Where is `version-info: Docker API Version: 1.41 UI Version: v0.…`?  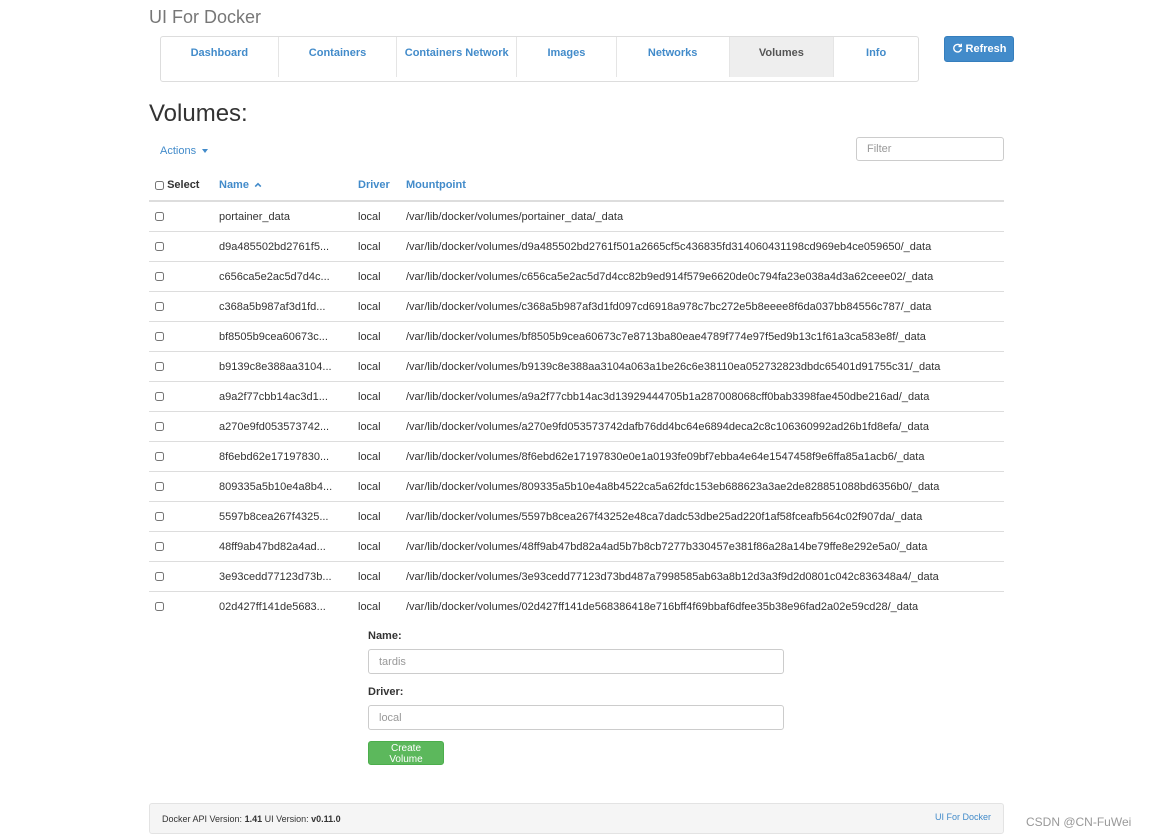
version-info: Docker API Version: 1.41 UI Version: v0.… is located at coordinates (251, 819).